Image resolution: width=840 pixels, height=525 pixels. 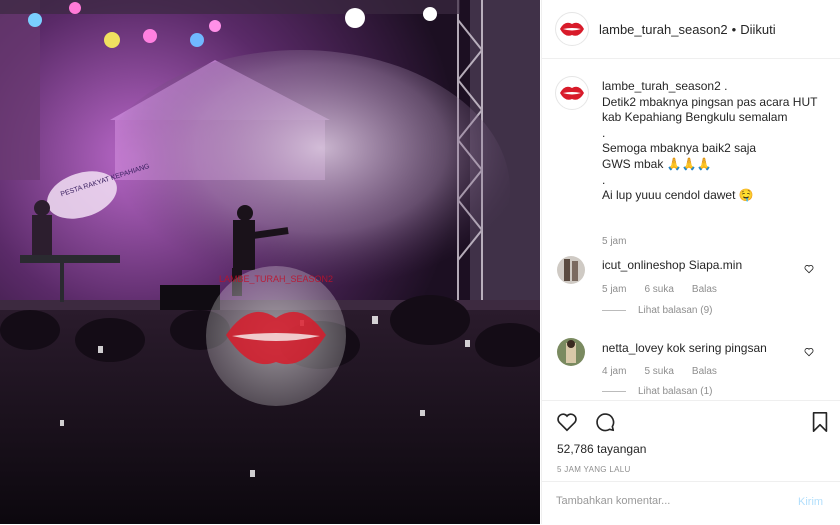 I want to click on caption-username: lambe_turah_season2, so click(x=661, y=86).